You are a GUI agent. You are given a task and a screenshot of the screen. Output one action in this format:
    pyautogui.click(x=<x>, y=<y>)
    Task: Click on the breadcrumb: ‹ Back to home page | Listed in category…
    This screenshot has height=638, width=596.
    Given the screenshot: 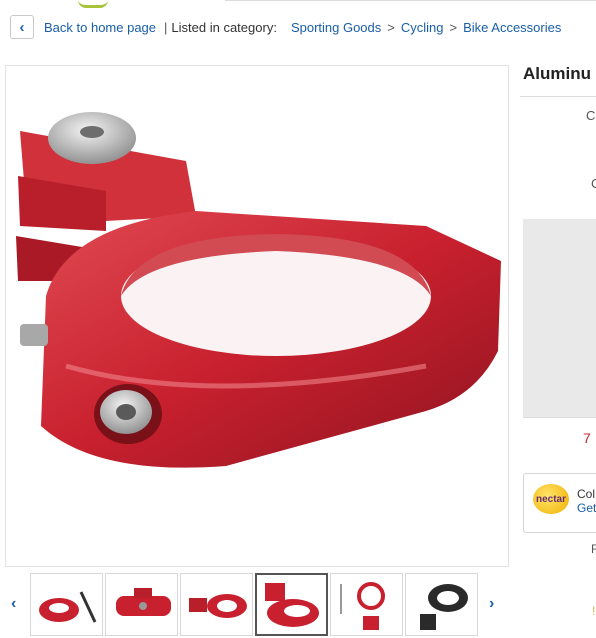 What is the action you would take?
    pyautogui.click(x=285, y=27)
    